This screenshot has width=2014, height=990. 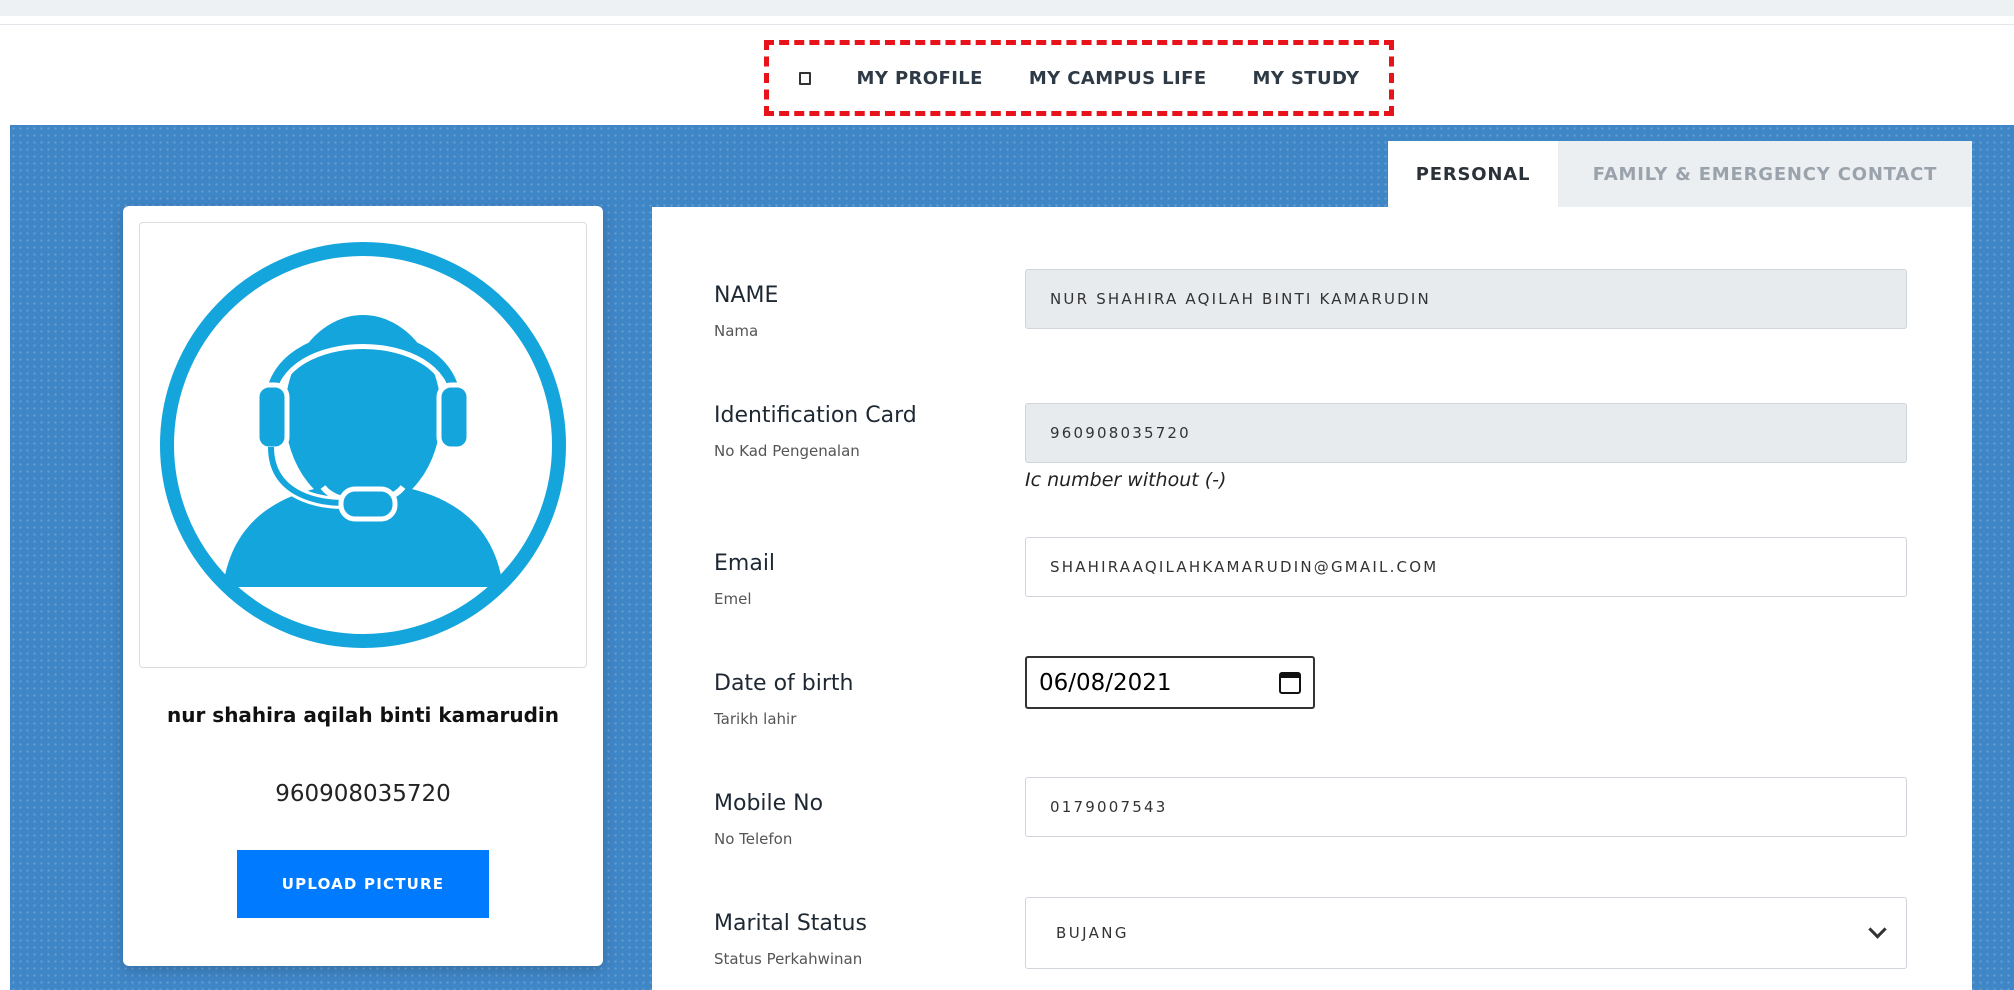 What do you see at coordinates (1466, 567) in the screenshot?
I see `email-input: SHAHIRAAQILAHKAMARUDIN@GMAIL.COM` at bounding box center [1466, 567].